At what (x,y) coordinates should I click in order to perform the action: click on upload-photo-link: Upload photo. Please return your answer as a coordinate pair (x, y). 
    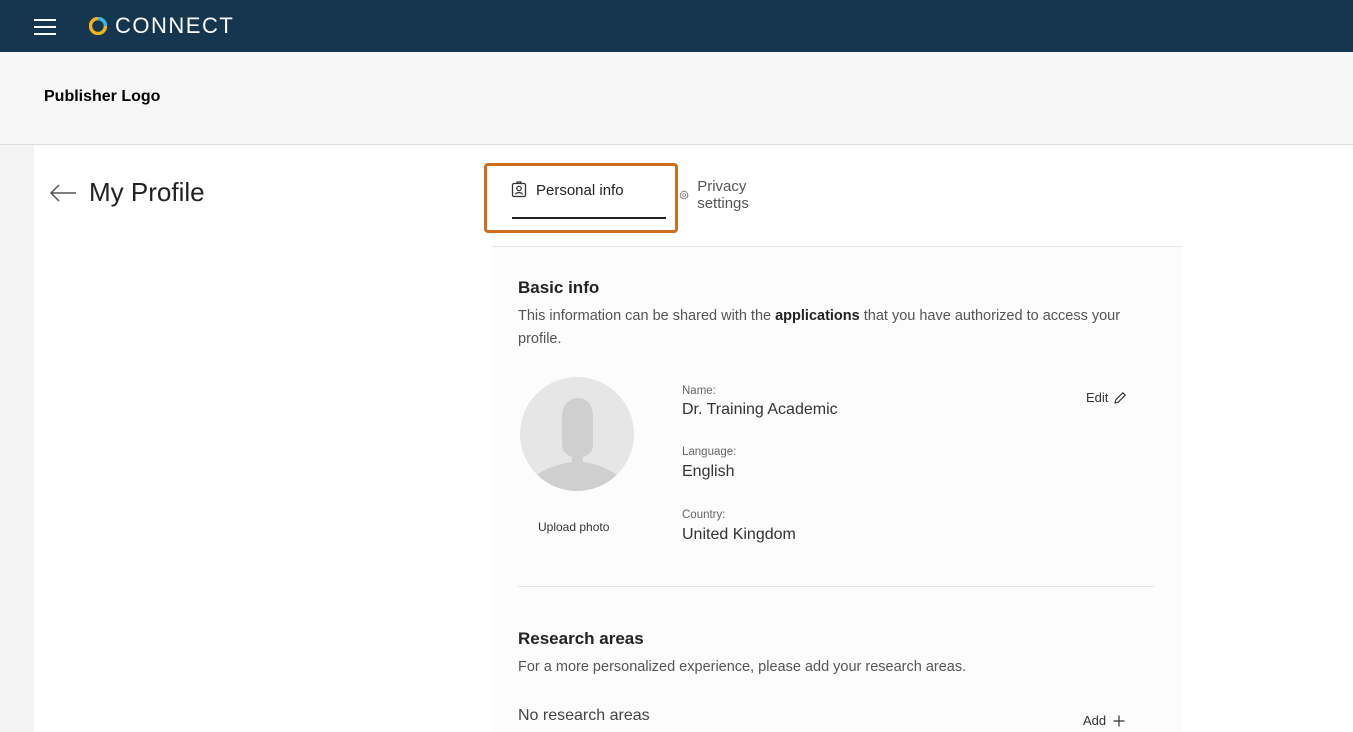
    Looking at the image, I should click on (573, 527).